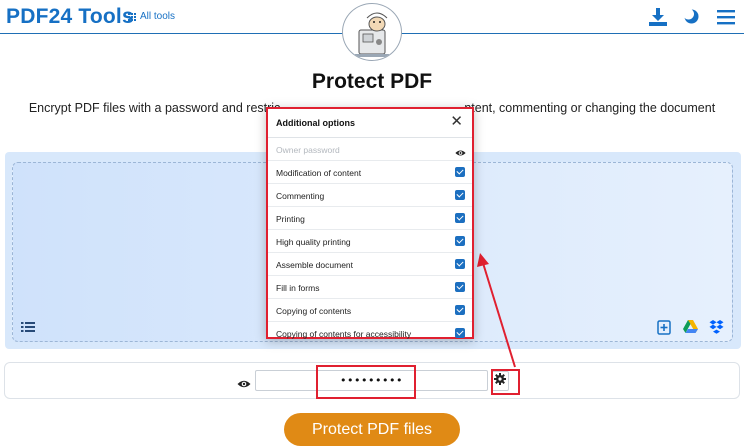  What do you see at coordinates (298, 288) in the screenshot?
I see `option-label: Fill in forms` at bounding box center [298, 288].